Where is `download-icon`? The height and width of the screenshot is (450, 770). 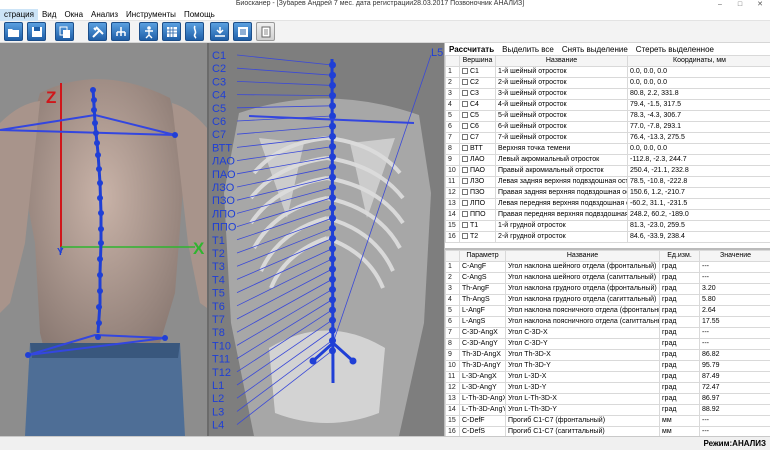 download-icon is located at coordinates (219, 31).